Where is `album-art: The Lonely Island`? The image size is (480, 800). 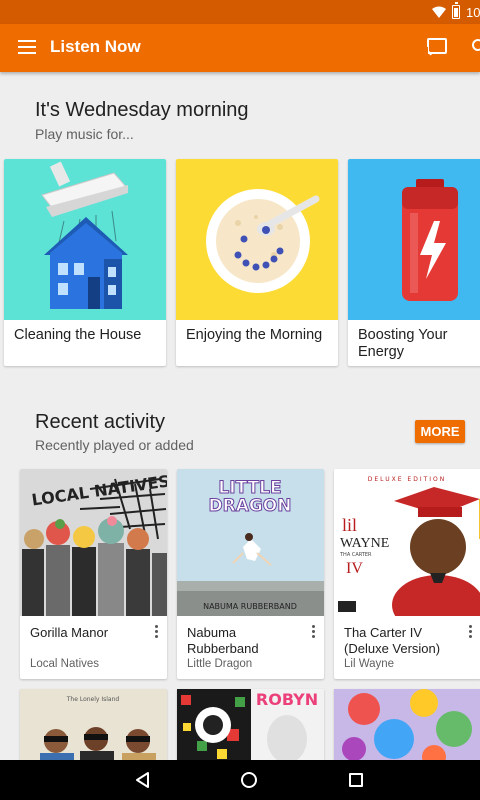 album-art: The Lonely Island is located at coordinates (93, 726).